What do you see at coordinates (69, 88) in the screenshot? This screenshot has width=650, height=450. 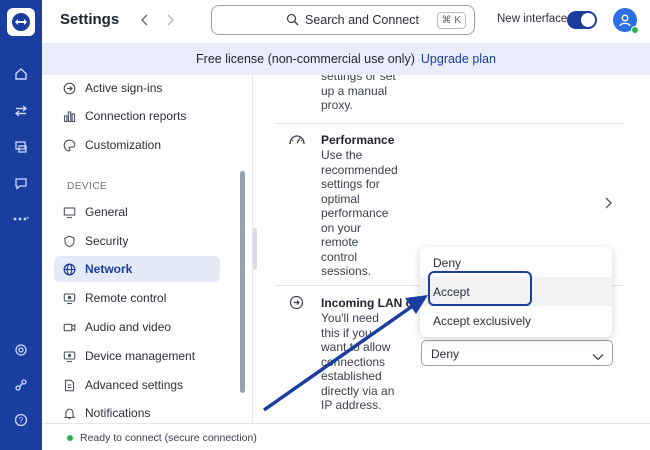 I see `arrow-circle-icon` at bounding box center [69, 88].